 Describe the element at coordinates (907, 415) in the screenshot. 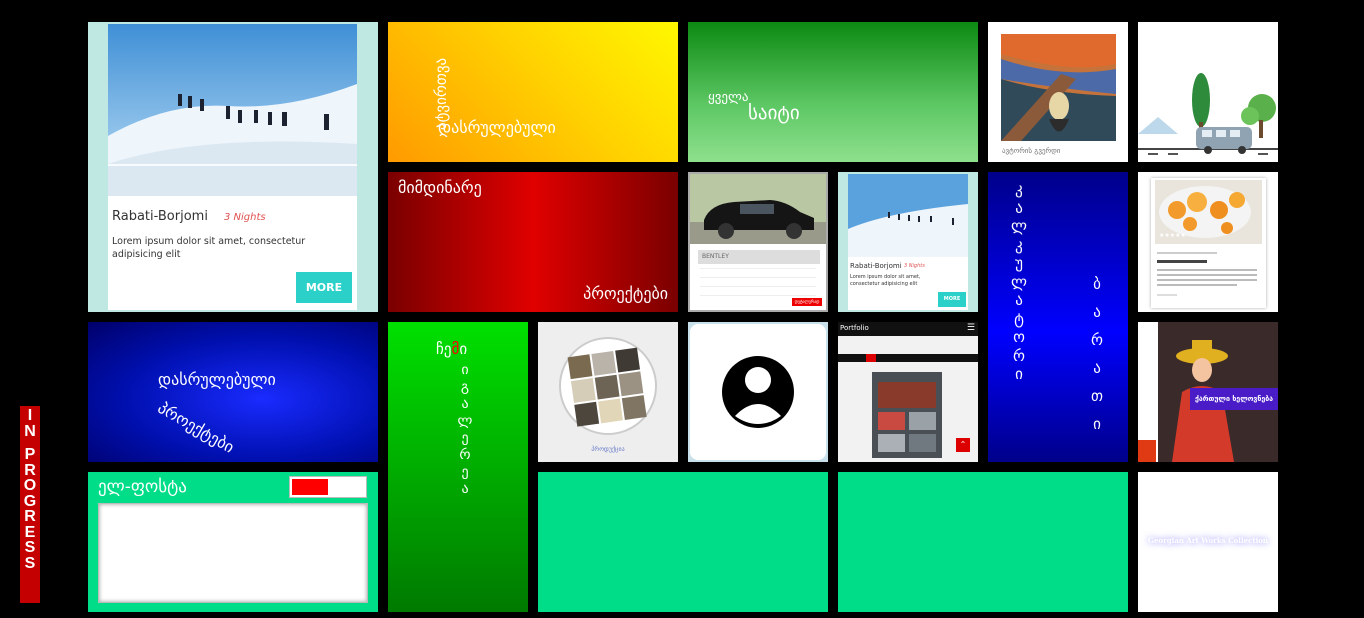

I see `portfolio-screenshot` at that location.